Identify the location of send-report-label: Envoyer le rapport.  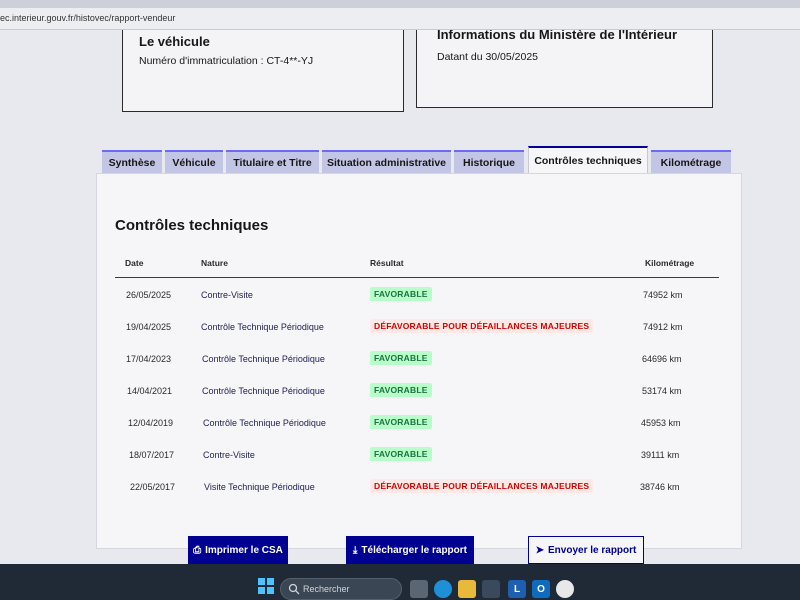
(592, 550).